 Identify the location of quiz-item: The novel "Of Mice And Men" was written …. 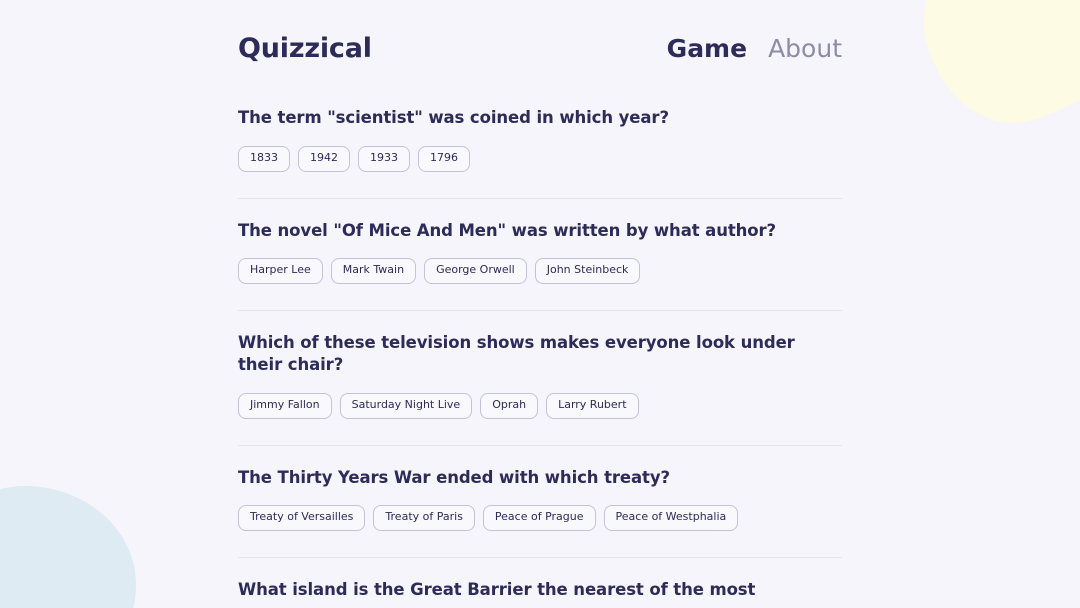
(540, 254).